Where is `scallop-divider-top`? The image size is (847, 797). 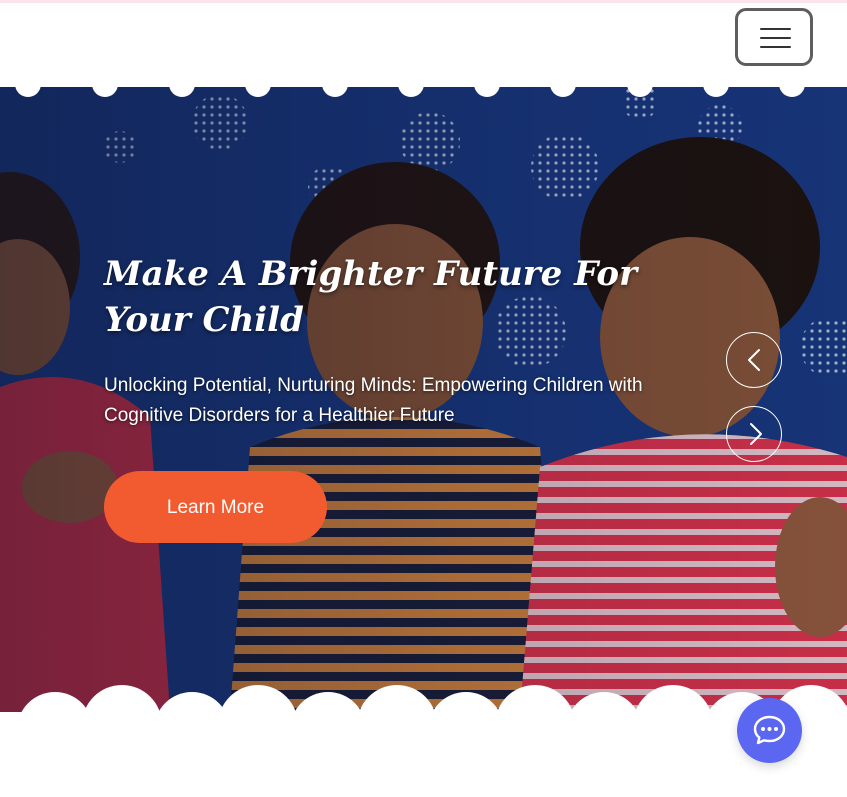 scallop-divider-top is located at coordinates (423, 88).